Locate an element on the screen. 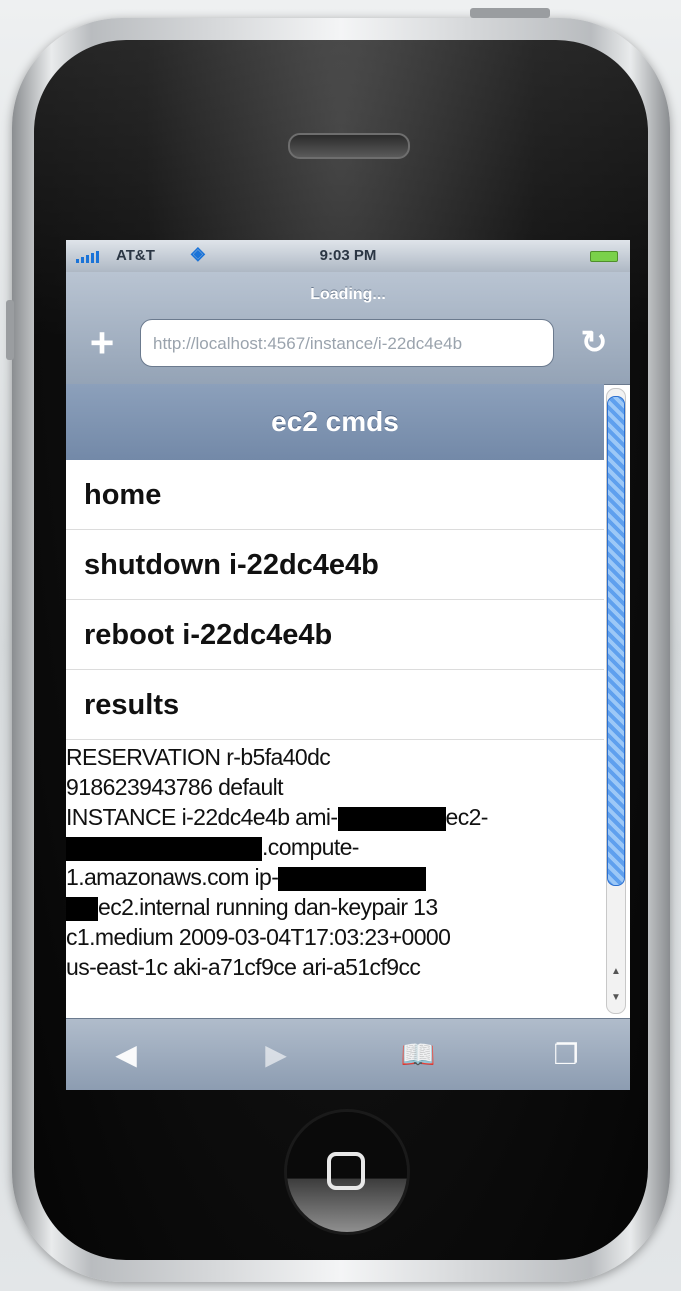 This screenshot has height=1291, width=681. volume-button is located at coordinates (10, 330).